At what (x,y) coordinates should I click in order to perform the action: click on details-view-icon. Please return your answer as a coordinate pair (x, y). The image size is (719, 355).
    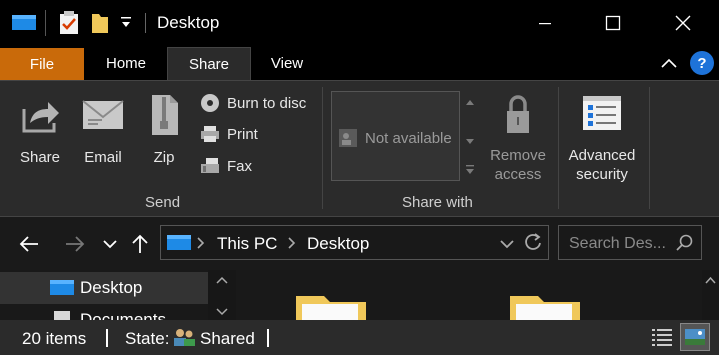
    Looking at the image, I should click on (662, 337).